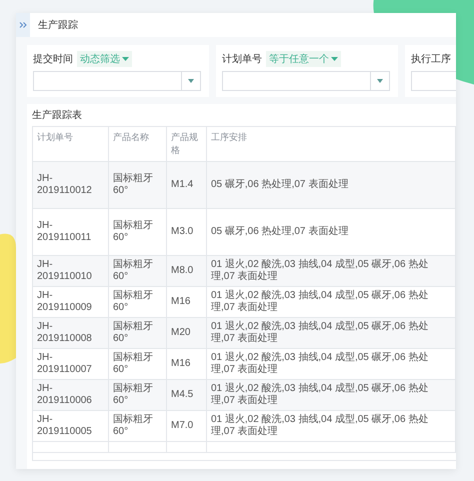 This screenshot has height=481, width=474. I want to click on column-header: 工序安排, so click(331, 144).